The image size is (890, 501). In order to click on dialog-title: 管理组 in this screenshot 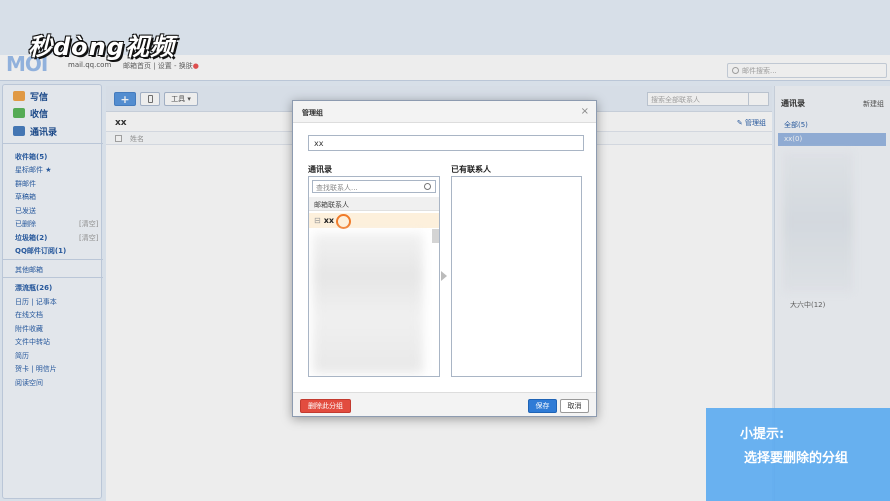, I will do `click(312, 113)`.